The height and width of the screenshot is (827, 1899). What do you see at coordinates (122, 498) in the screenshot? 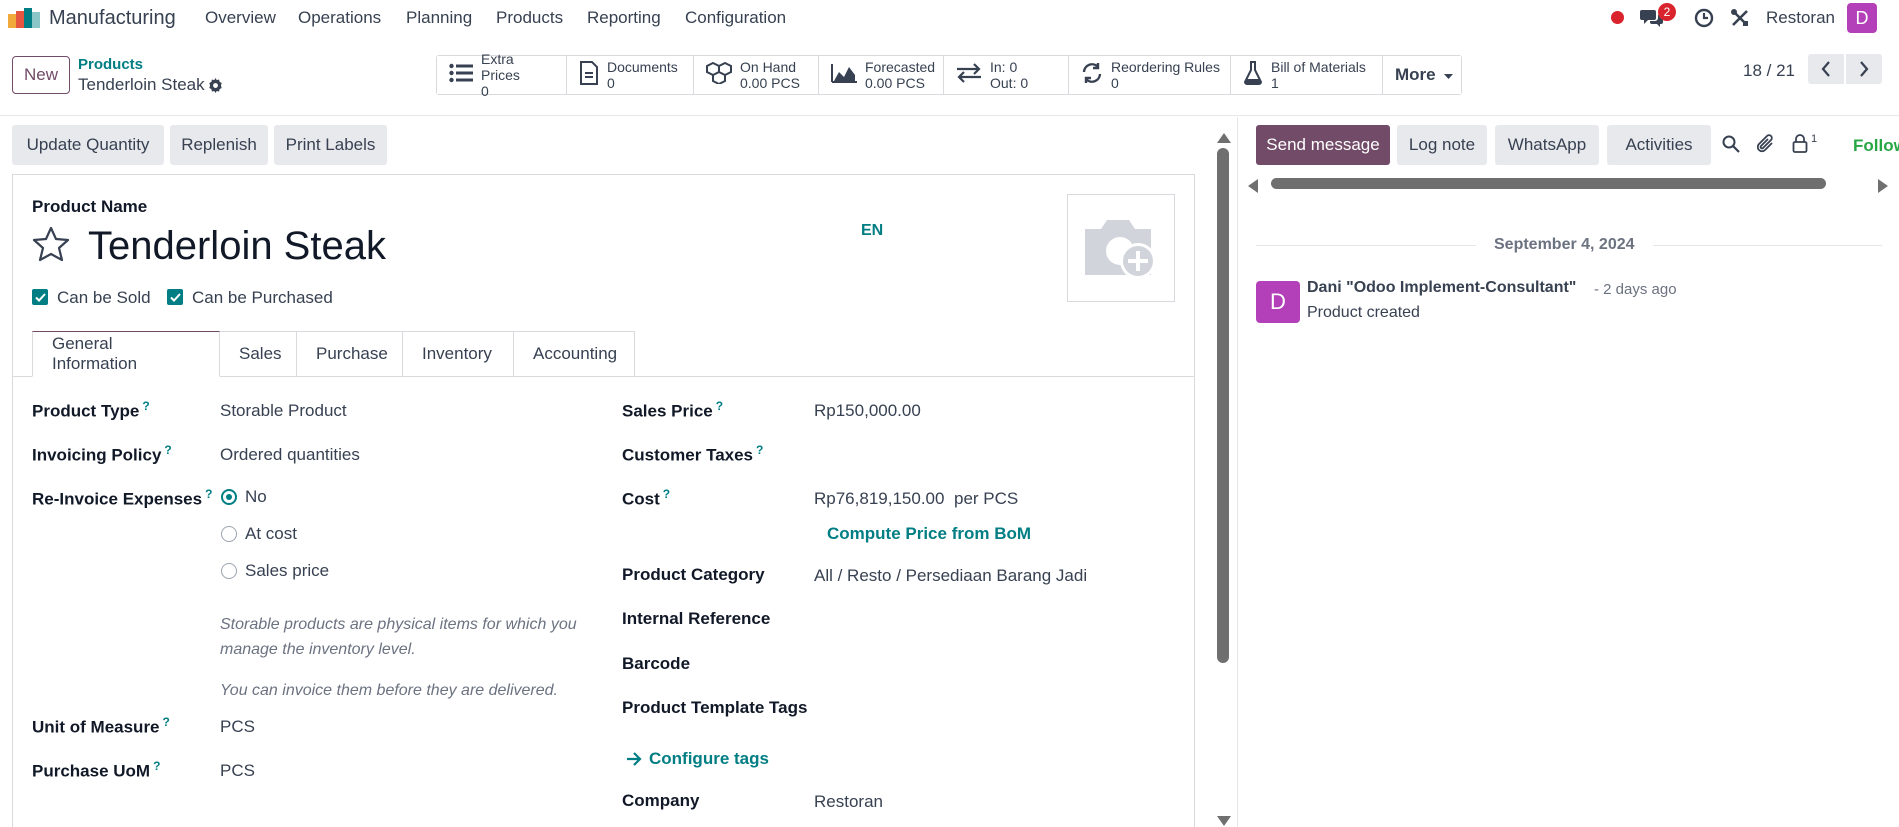
I see `reinvoice-expenses-label: Re-Invoice Expenses?` at bounding box center [122, 498].